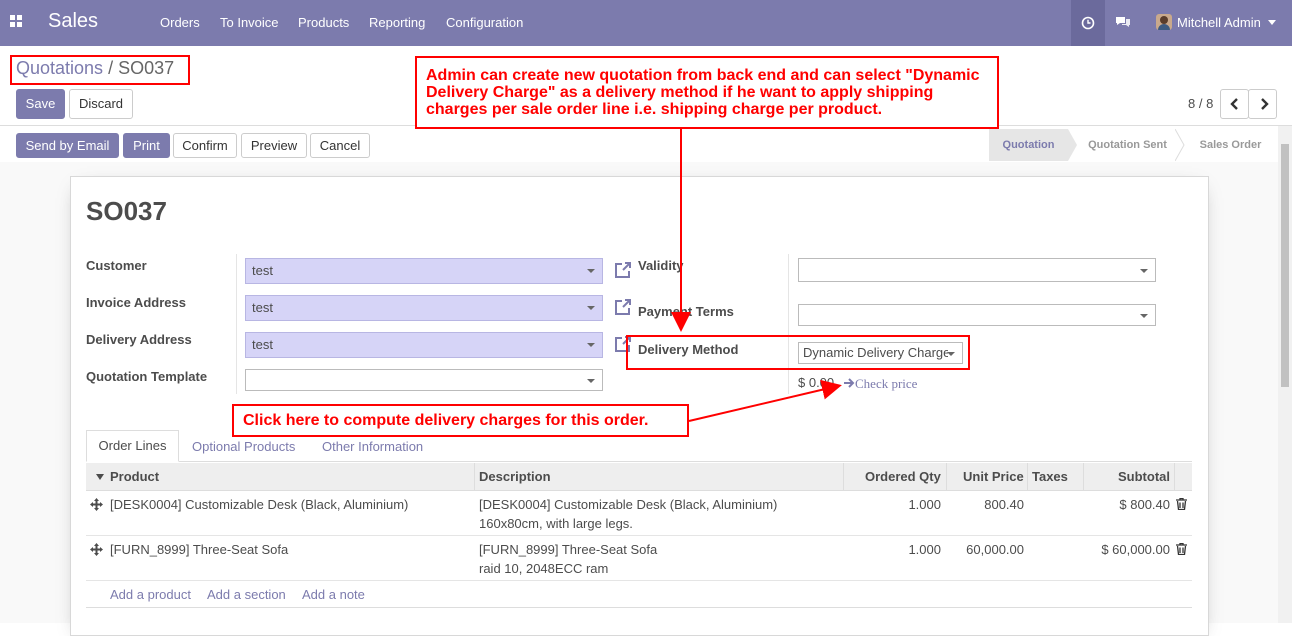  What do you see at coordinates (765, 400) in the screenshot?
I see `arrow-to-check-price` at bounding box center [765, 400].